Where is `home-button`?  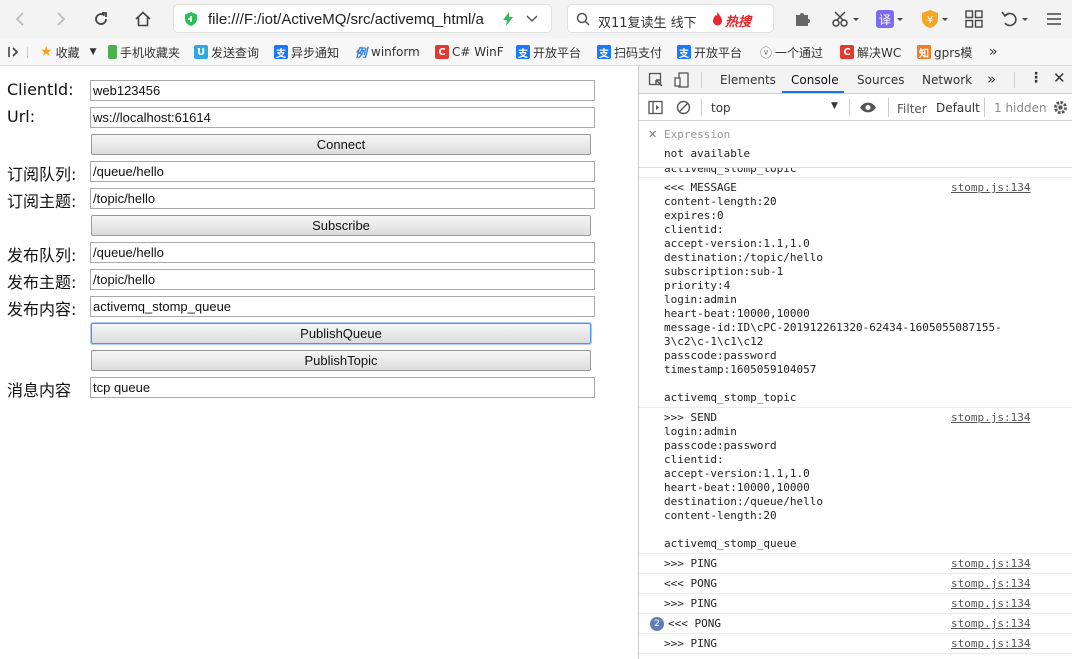 home-button is located at coordinates (143, 19).